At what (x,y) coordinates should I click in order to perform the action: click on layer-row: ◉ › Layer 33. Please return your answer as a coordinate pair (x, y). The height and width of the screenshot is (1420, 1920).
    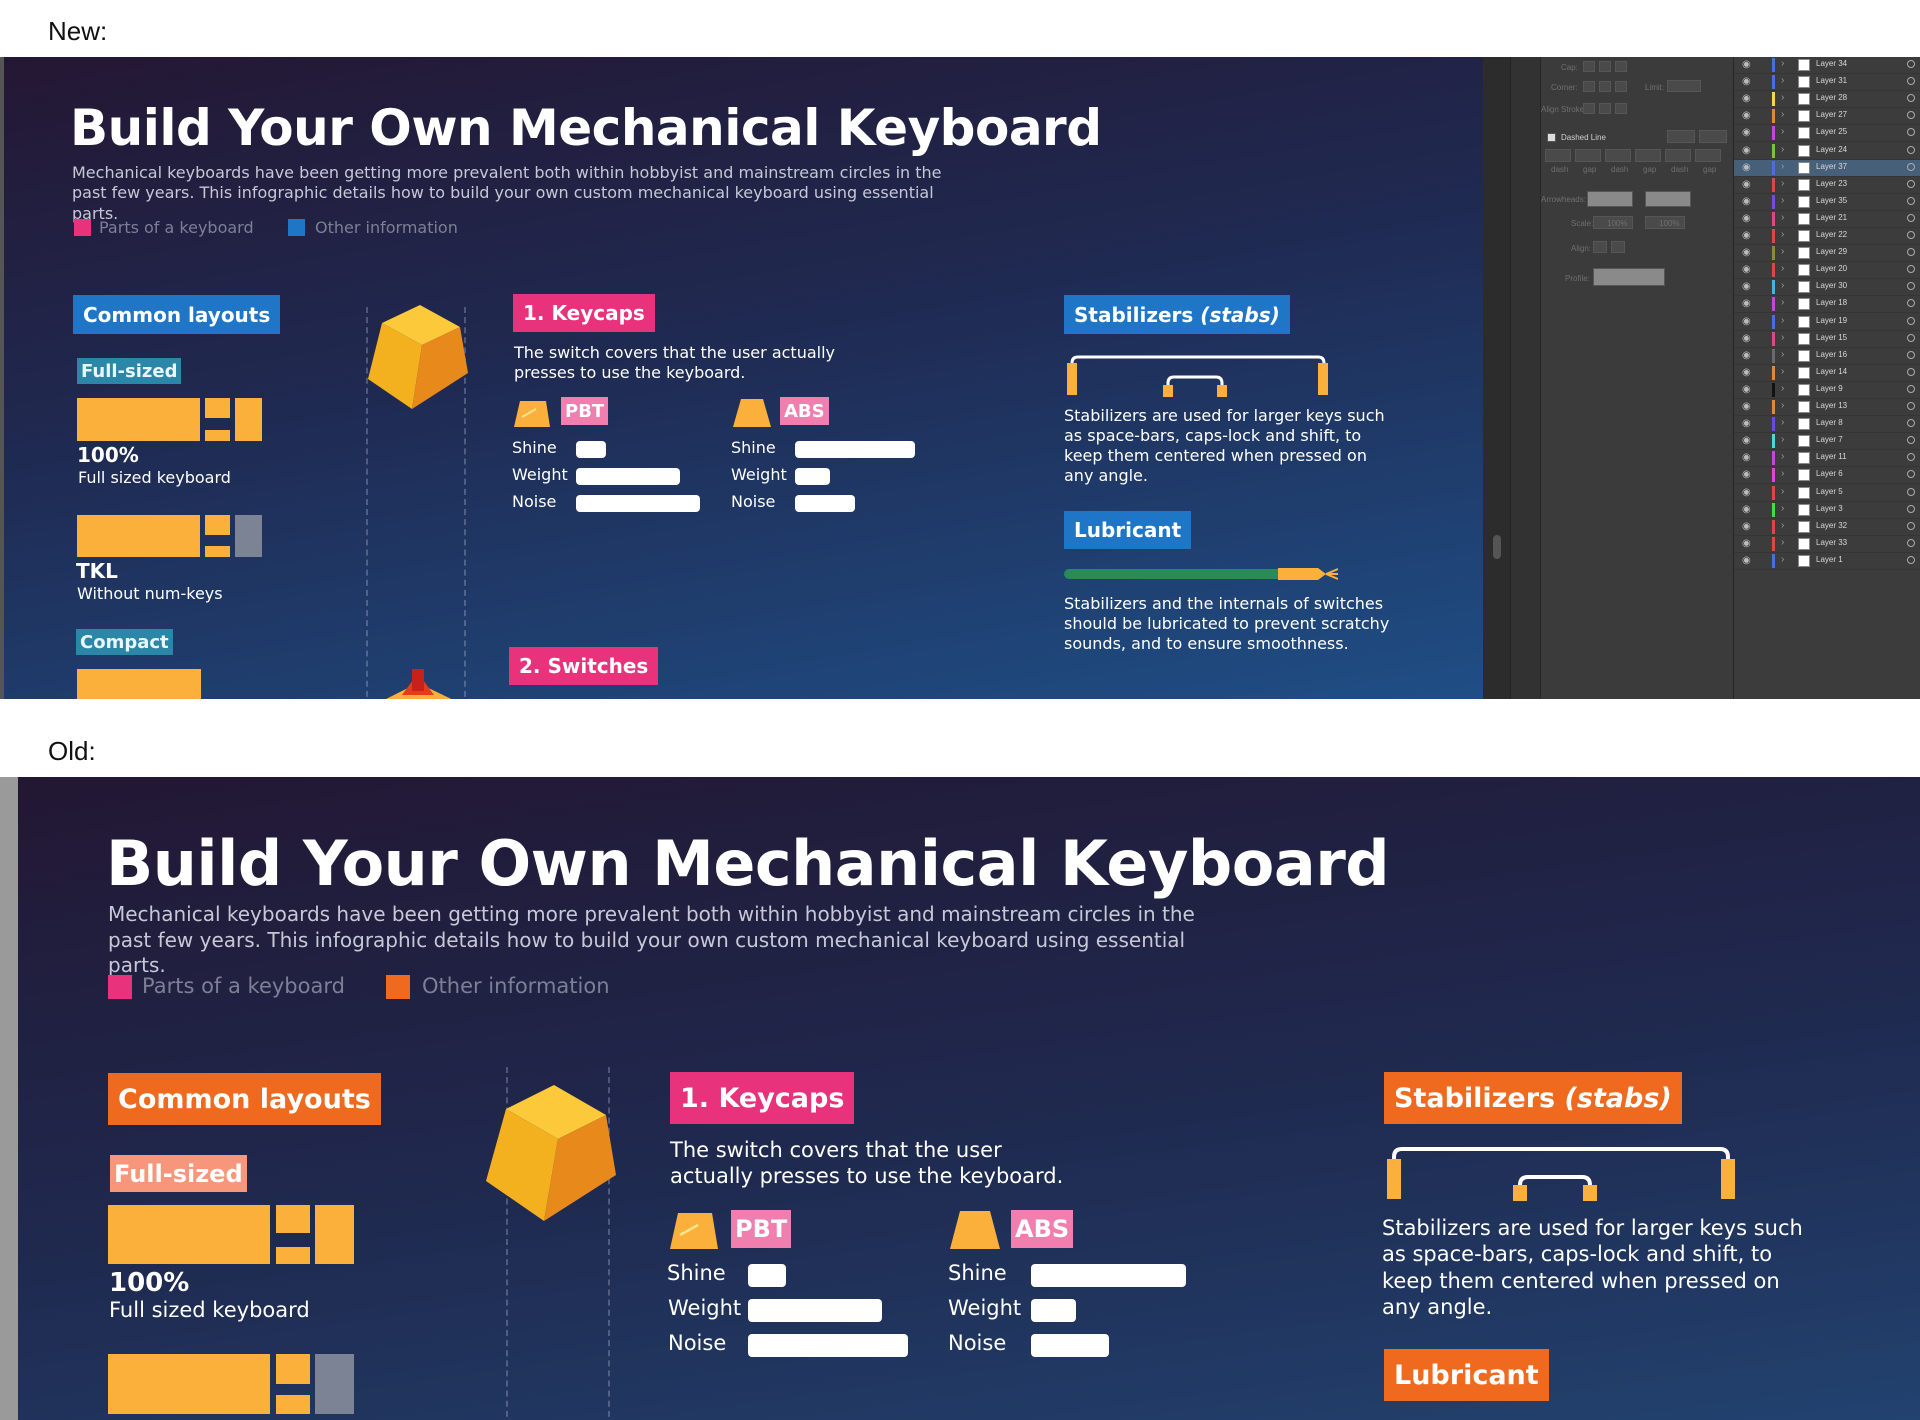
    Looking at the image, I should click on (1827, 544).